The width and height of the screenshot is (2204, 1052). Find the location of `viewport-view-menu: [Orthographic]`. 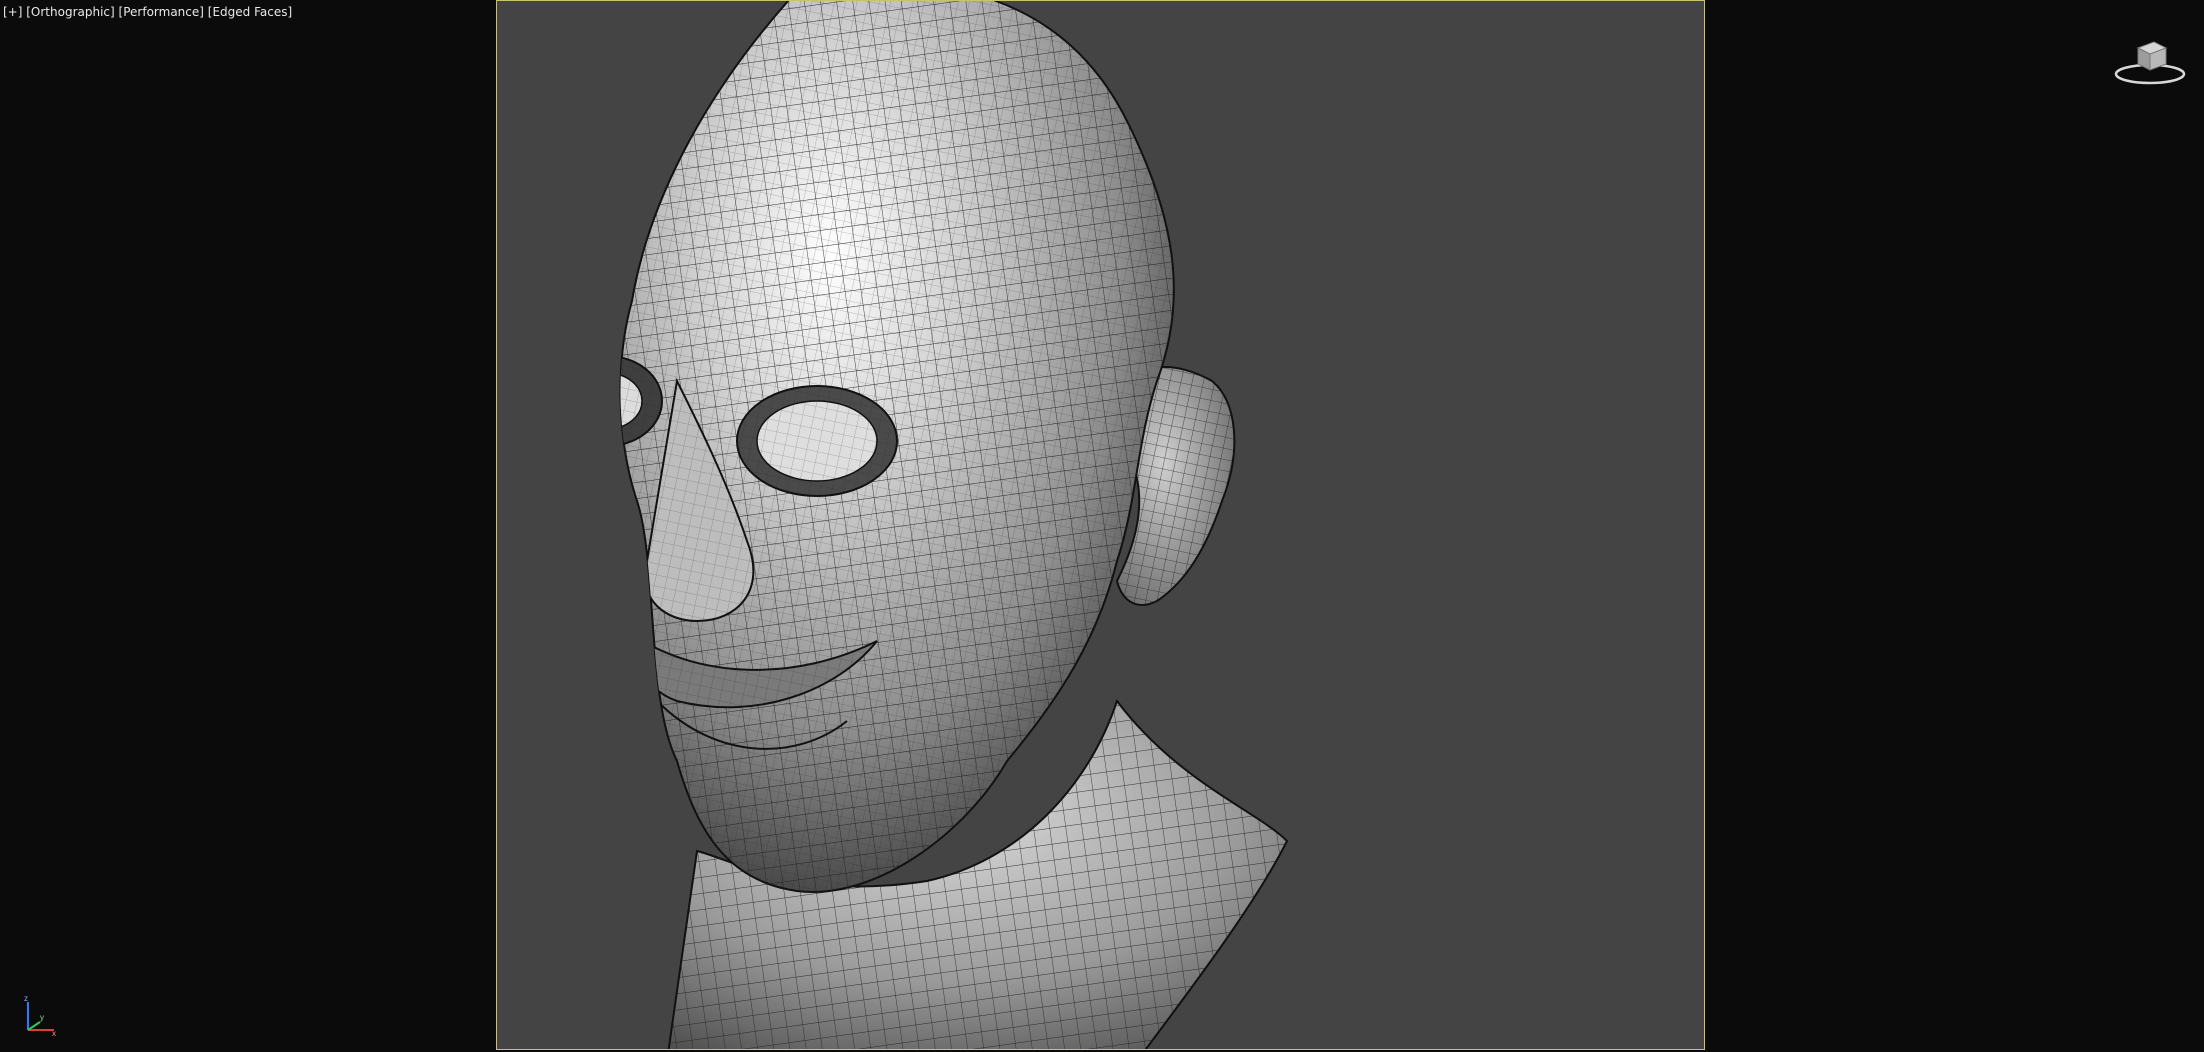

viewport-view-menu: [Orthographic] is located at coordinates (70, 12).